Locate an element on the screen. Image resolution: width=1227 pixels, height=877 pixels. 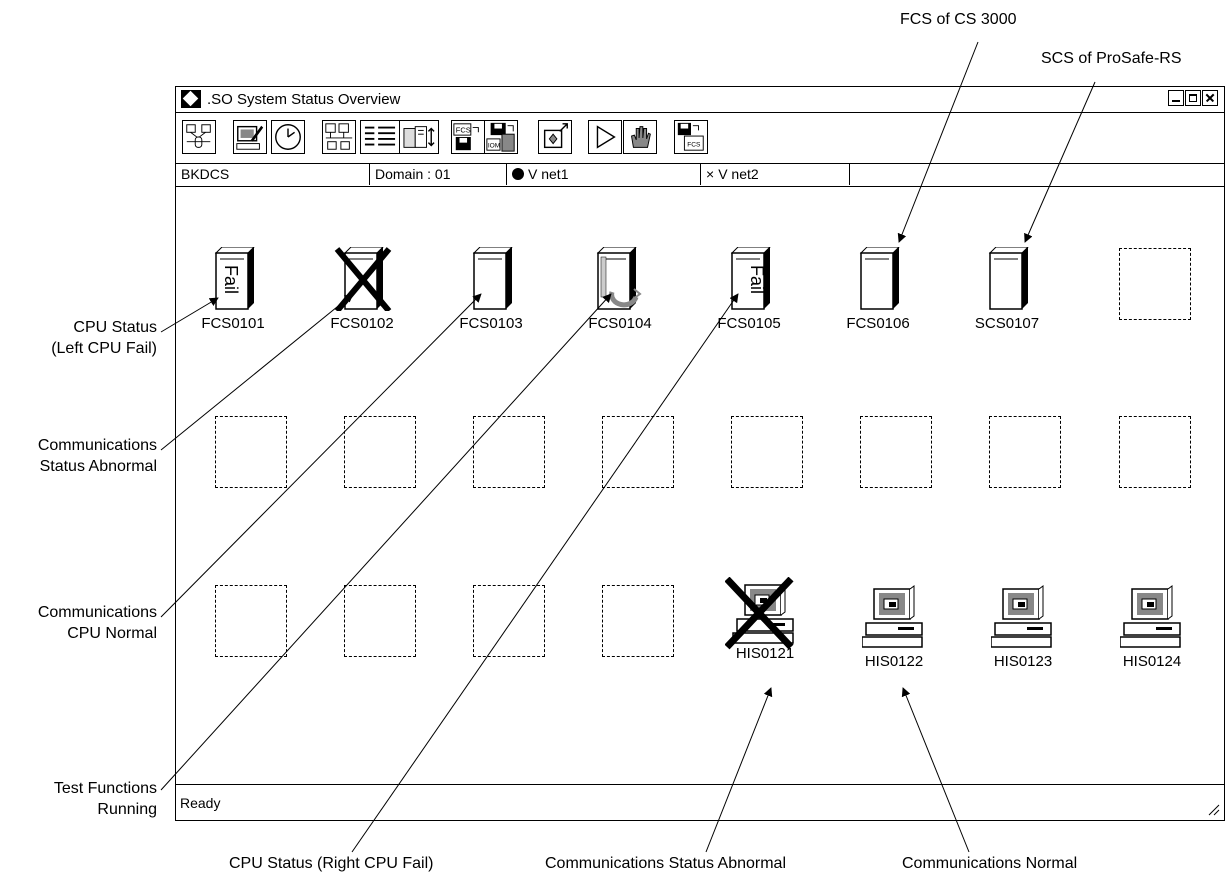
station-fcs0102: FCS0102 is located at coordinates (362, 289).